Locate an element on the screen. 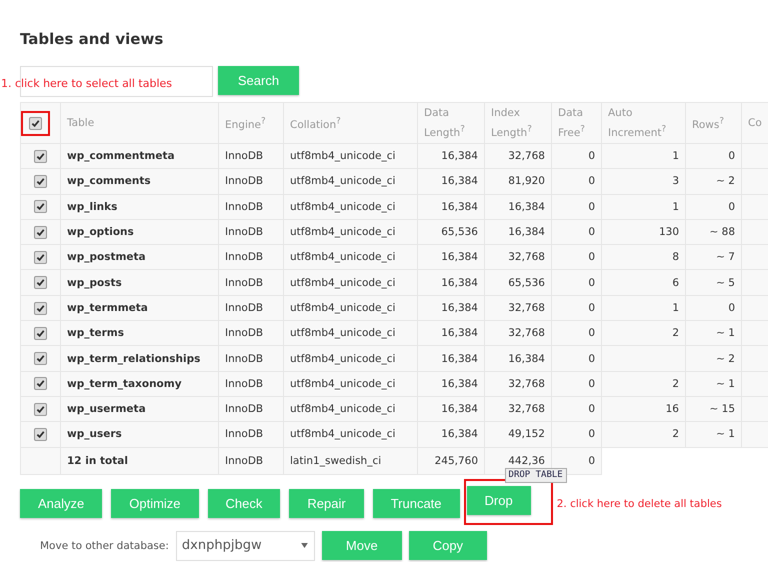 The image size is (768, 562). rows-cell: ~ 7 is located at coordinates (725, 257).